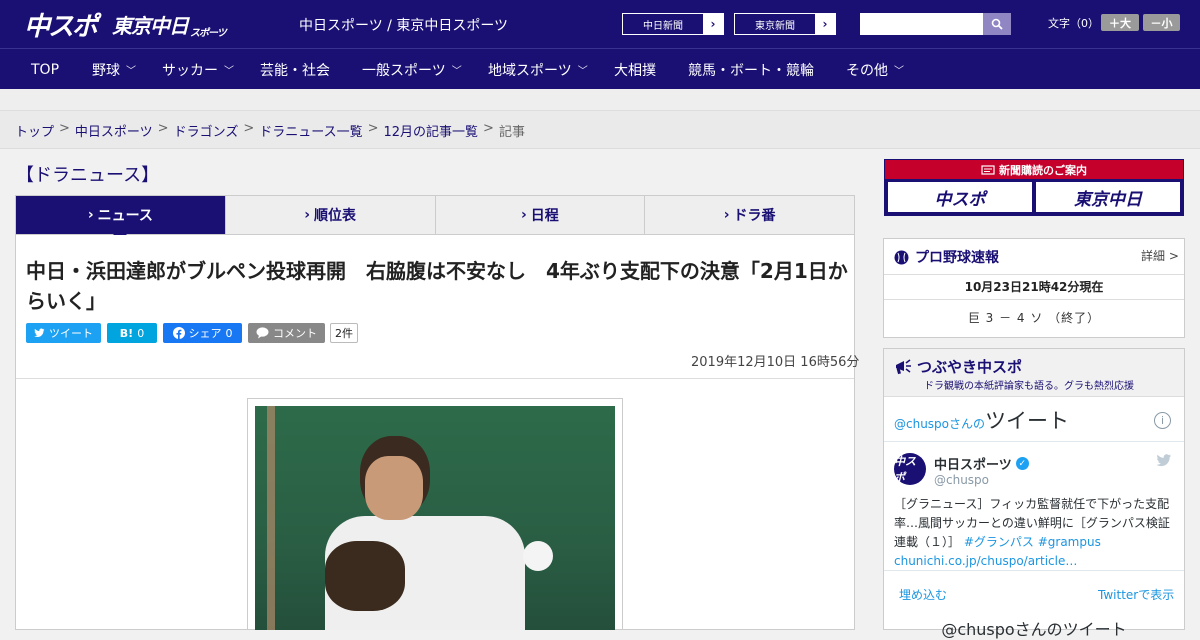 This screenshot has height=640, width=1200. I want to click on twitter-handle-link: @chuspo, so click(921, 424).